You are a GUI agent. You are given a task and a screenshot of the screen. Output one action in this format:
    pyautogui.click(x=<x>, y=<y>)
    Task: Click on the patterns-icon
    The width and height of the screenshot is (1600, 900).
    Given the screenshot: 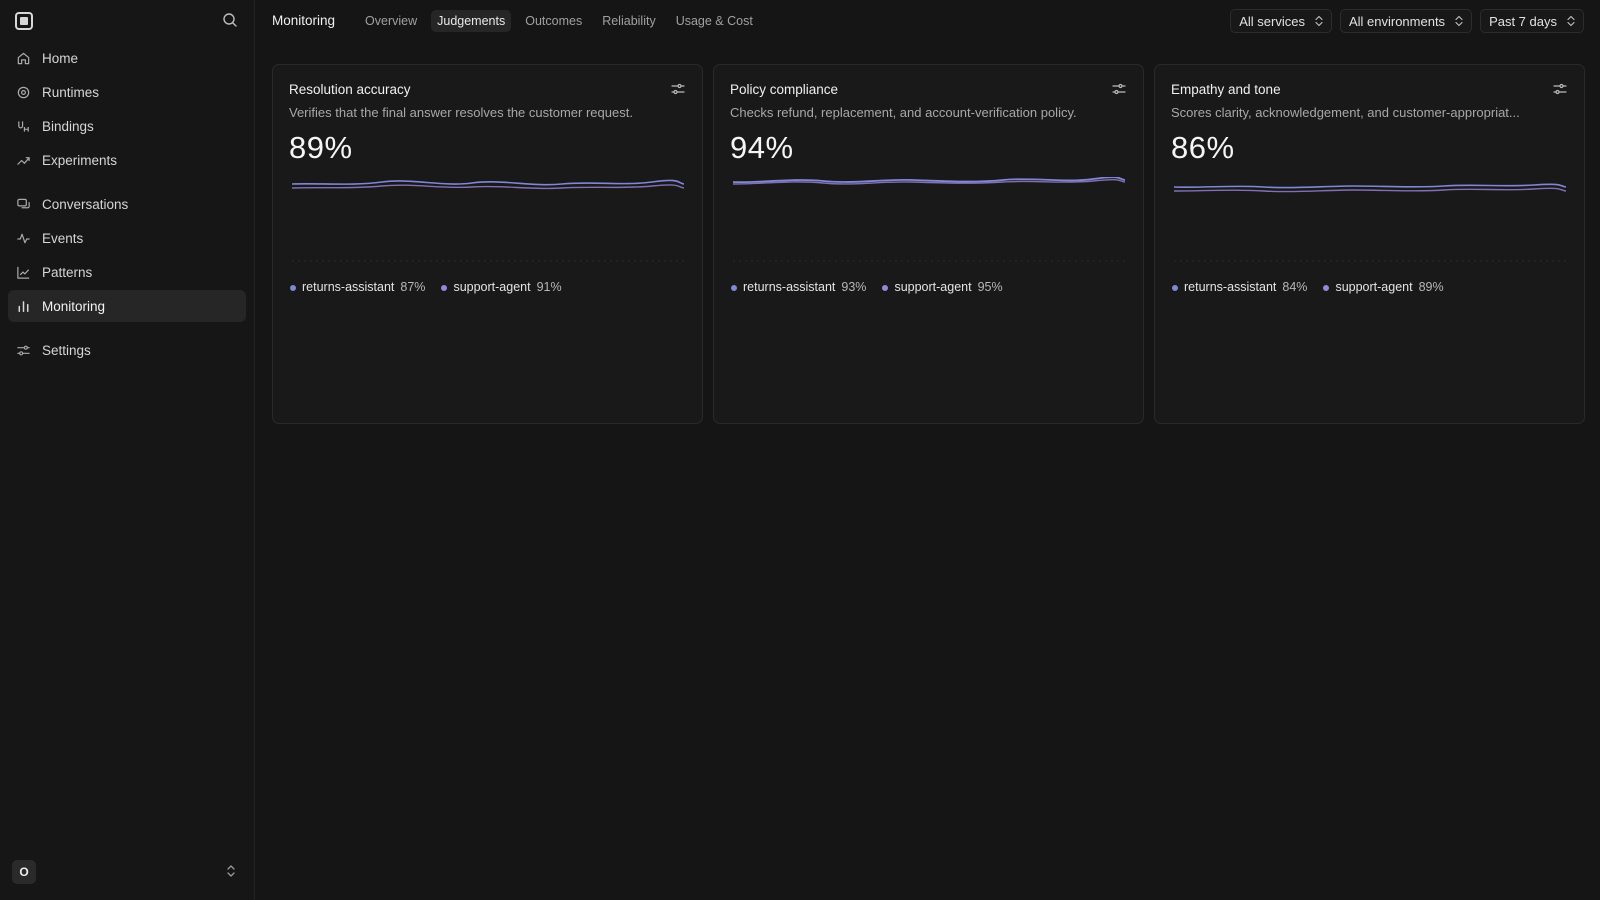 What is the action you would take?
    pyautogui.click(x=23, y=272)
    